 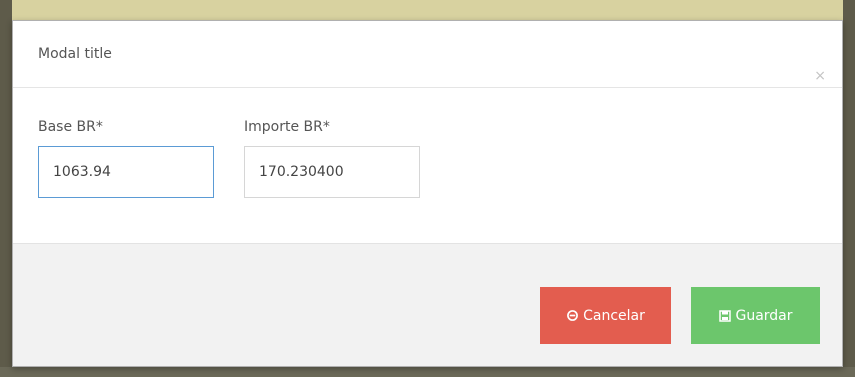 What do you see at coordinates (849, 188) in the screenshot?
I see `backdrop-right` at bounding box center [849, 188].